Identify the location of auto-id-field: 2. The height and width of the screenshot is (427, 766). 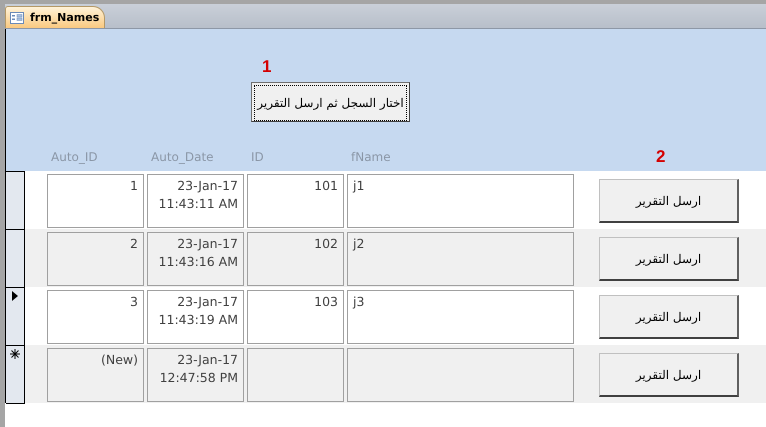
(95, 259).